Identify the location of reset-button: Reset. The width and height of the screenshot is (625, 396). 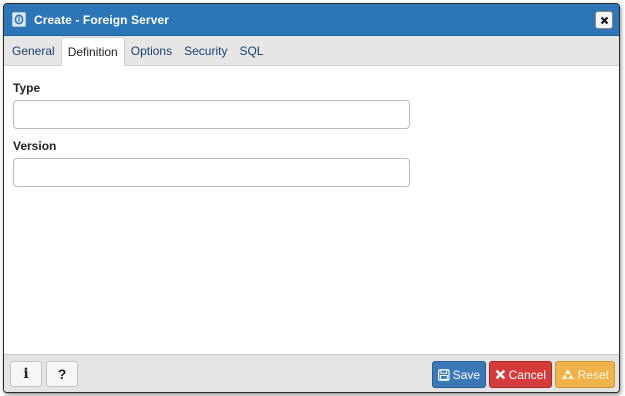
(585, 374).